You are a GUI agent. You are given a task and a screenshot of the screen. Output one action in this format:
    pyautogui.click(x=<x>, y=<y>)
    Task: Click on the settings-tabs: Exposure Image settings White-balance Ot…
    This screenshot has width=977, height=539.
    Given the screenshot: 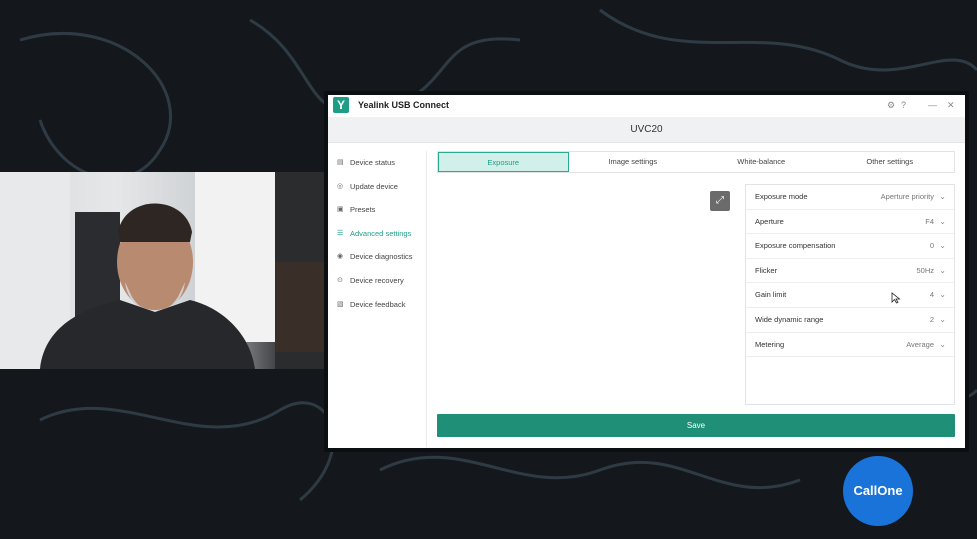 What is the action you would take?
    pyautogui.click(x=696, y=162)
    